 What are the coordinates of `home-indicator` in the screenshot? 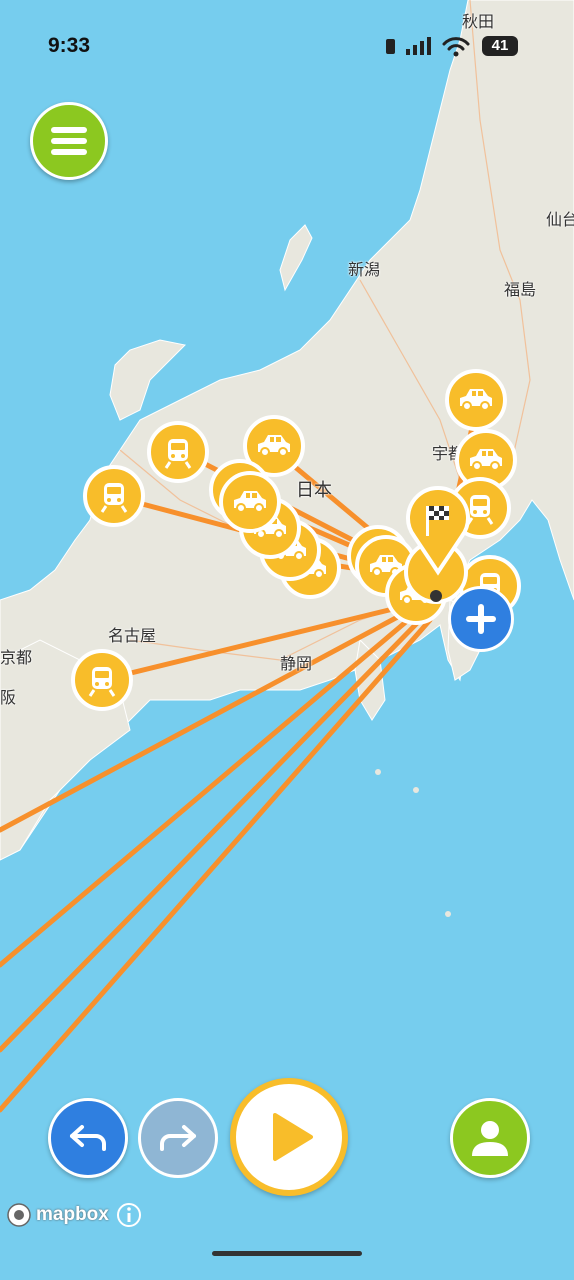 It's located at (287, 1253).